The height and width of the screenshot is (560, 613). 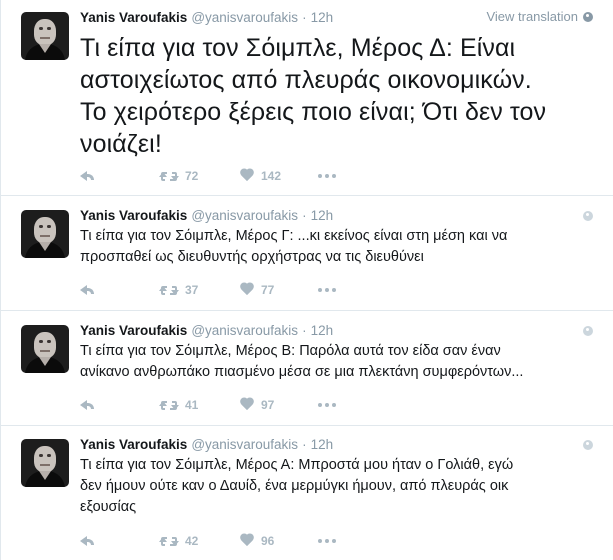 I want to click on retweet-count: 37, so click(x=191, y=290).